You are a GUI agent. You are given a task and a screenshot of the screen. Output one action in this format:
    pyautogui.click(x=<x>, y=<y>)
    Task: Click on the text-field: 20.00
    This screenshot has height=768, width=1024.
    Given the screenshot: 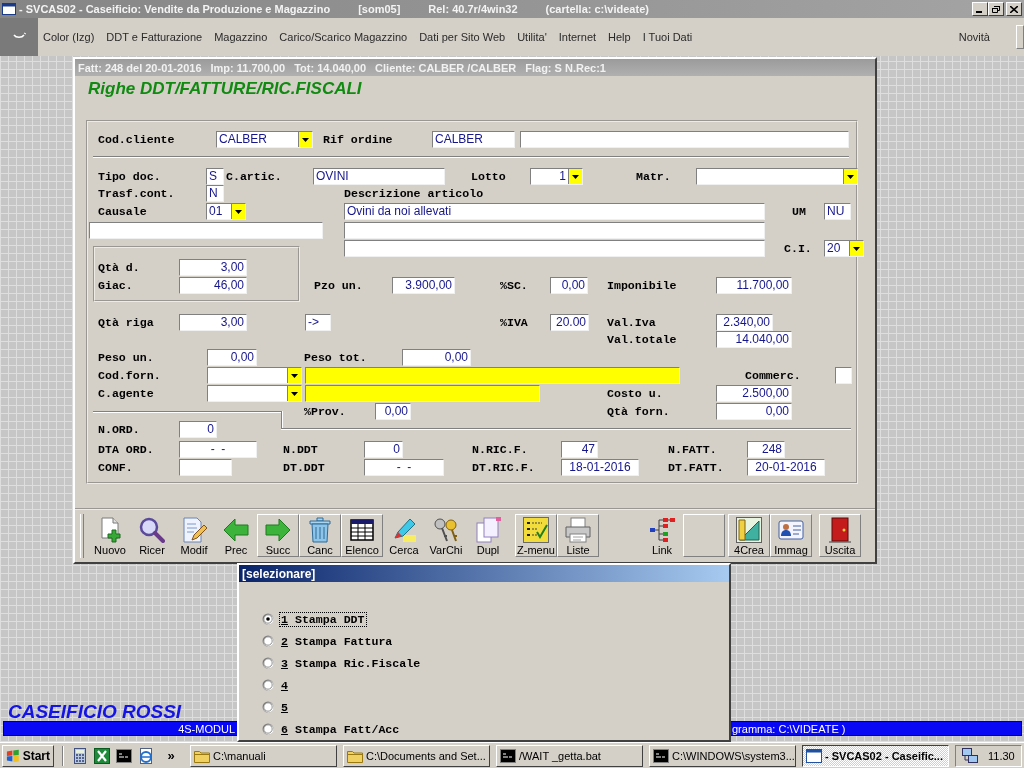 What is the action you would take?
    pyautogui.click(x=569, y=322)
    